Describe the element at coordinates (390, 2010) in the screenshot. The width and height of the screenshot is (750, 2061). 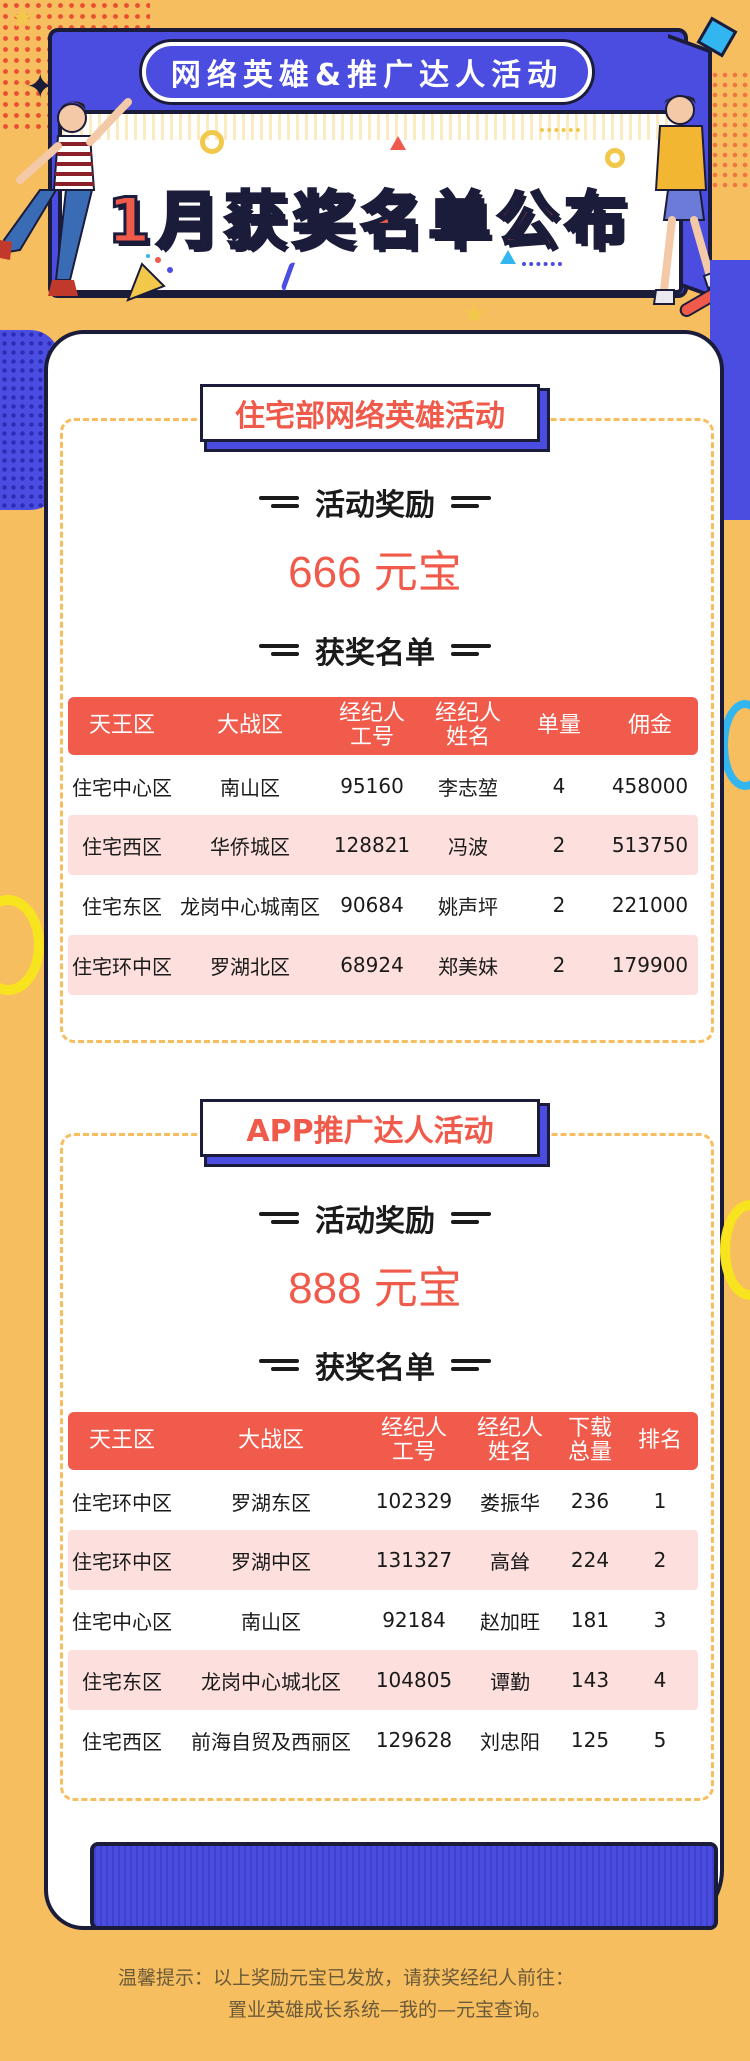
I see `tip-line: 置业英雄成长系统—我的—元宝查询。` at that location.